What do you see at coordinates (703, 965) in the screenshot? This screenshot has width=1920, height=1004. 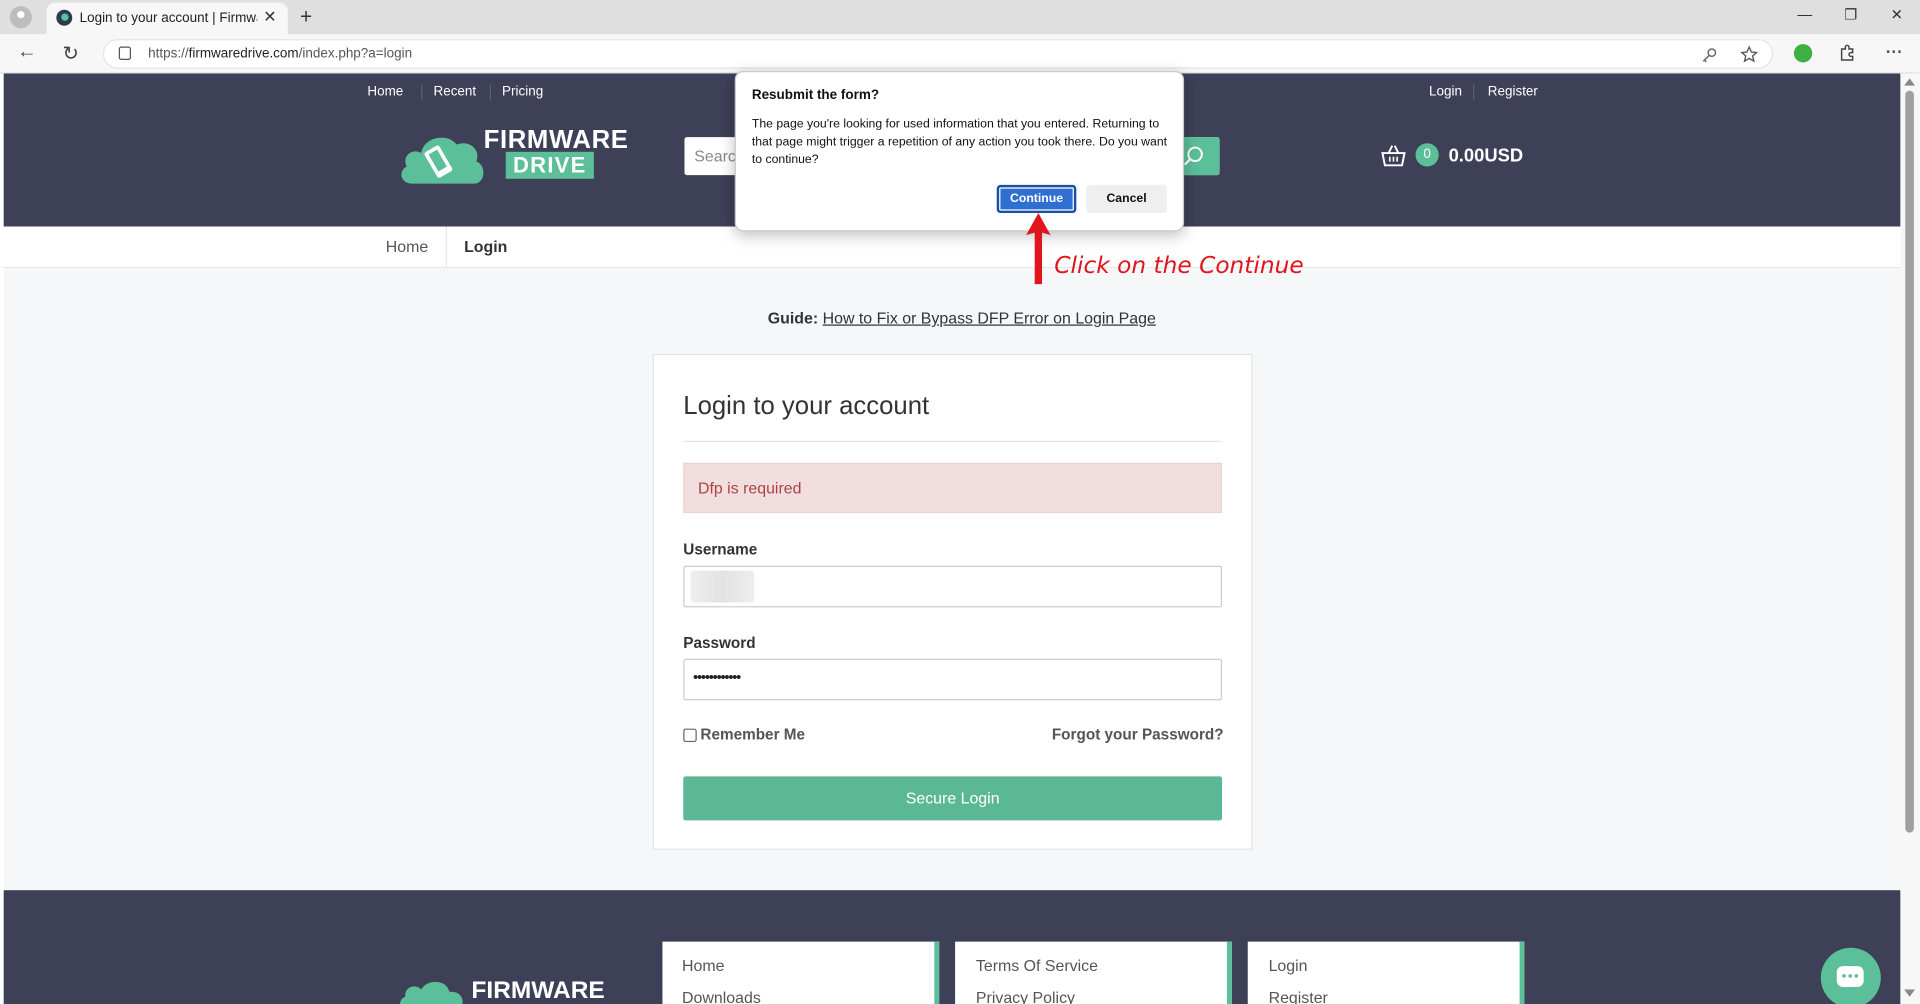 I see `footer-link-home: Home` at bounding box center [703, 965].